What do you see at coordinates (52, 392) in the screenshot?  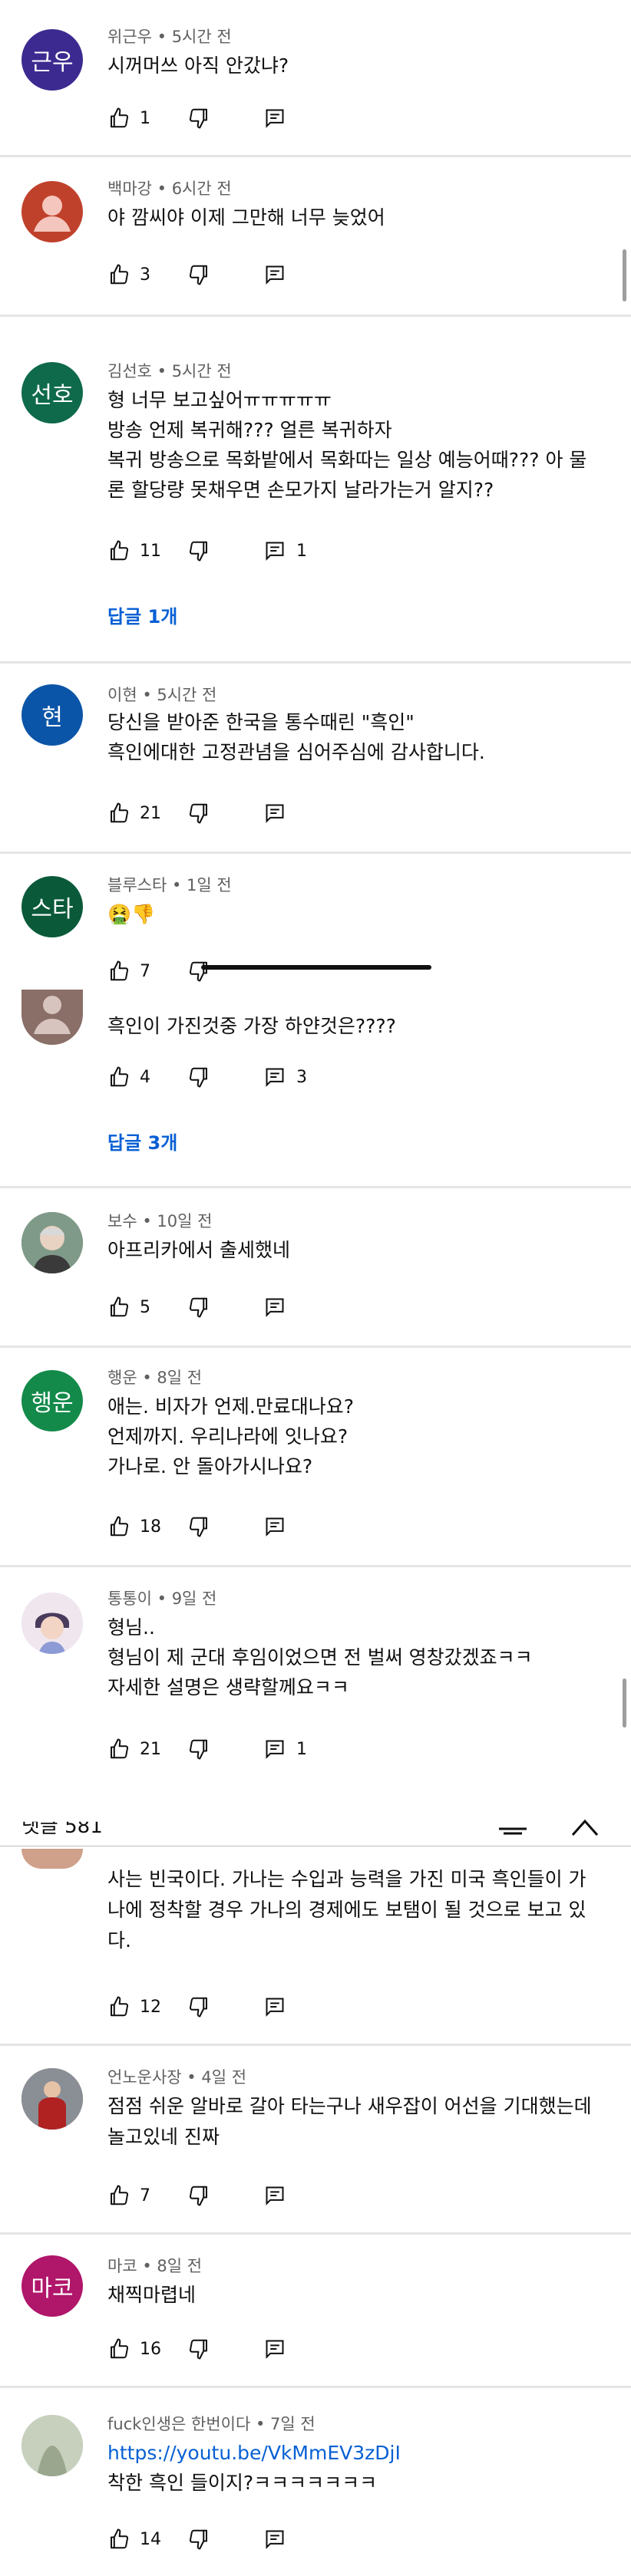 I see `avatar: 선호` at bounding box center [52, 392].